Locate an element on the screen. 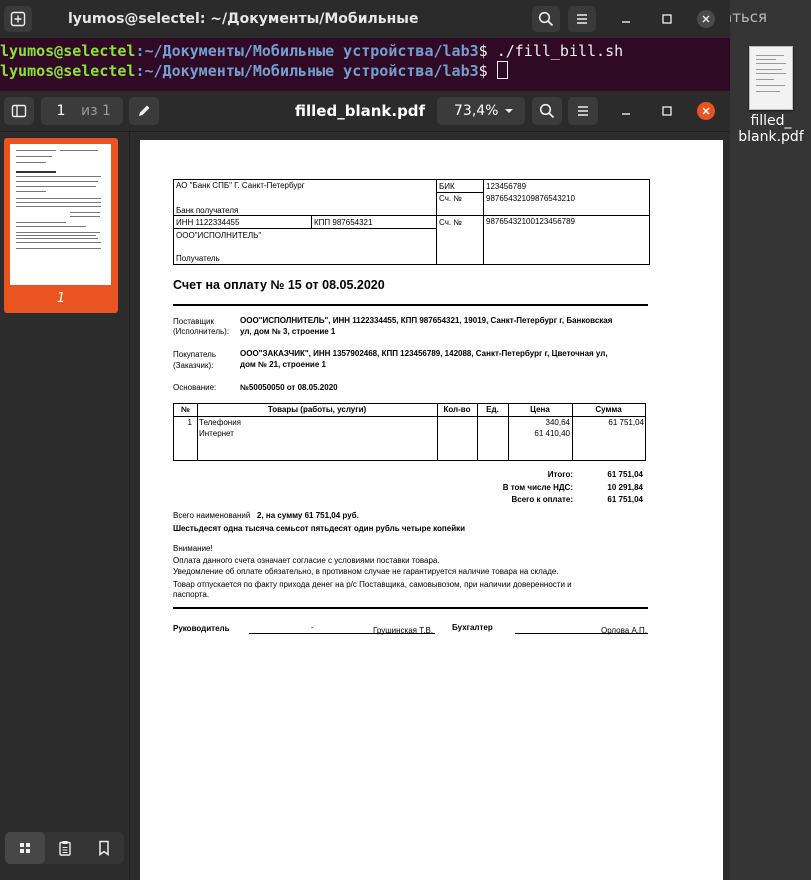  page-thumbnail-1: 1 is located at coordinates (61, 225).